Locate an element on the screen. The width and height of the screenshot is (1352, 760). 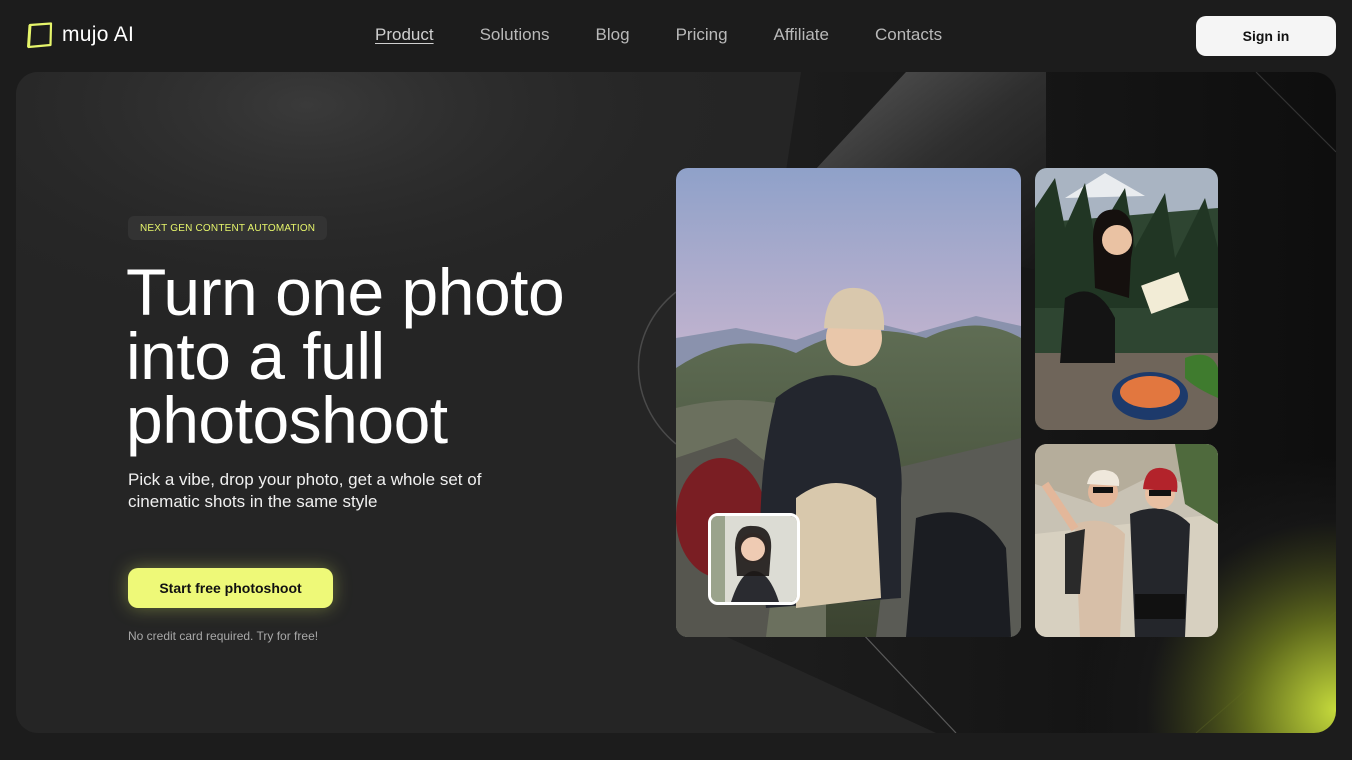
nav-contacts: Contacts is located at coordinates (908, 35).